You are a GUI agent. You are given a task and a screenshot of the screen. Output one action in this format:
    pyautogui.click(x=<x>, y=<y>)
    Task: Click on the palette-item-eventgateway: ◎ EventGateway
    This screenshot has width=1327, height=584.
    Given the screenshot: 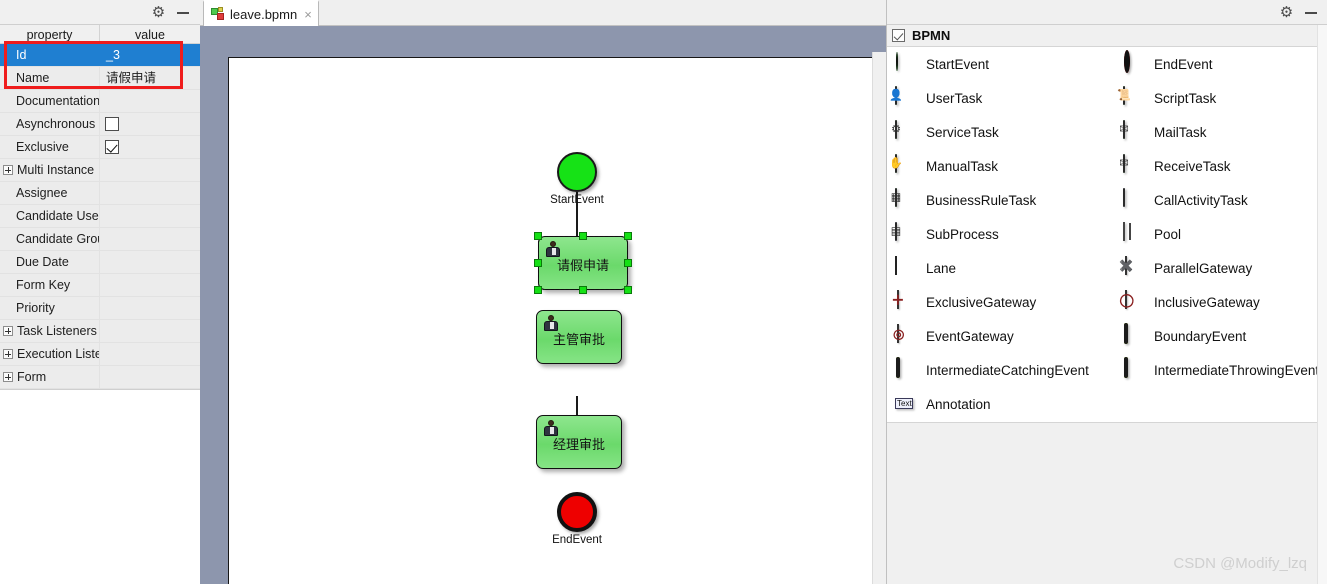 What is the action you would take?
    pyautogui.click(x=950, y=336)
    